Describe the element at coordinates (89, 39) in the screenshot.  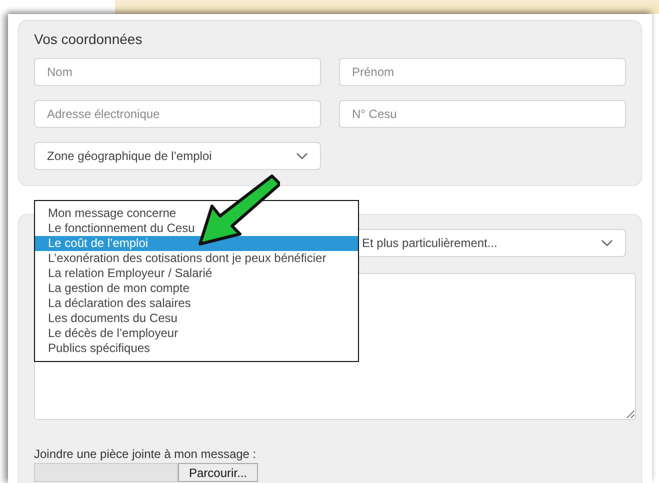
I see `section-title: Vos coordonnées` at that location.